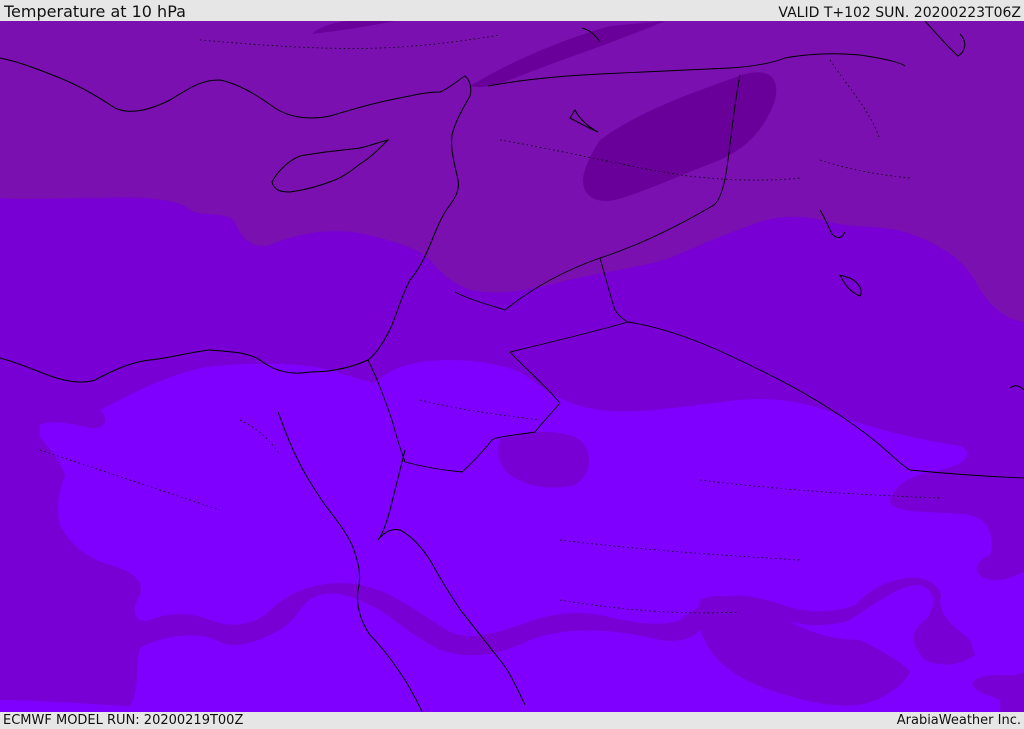 This screenshot has width=1024, height=729. Describe the element at coordinates (899, 13) in the screenshot. I see `valid-time-label: VALID T+102 SUN. 20200223T06Z` at that location.